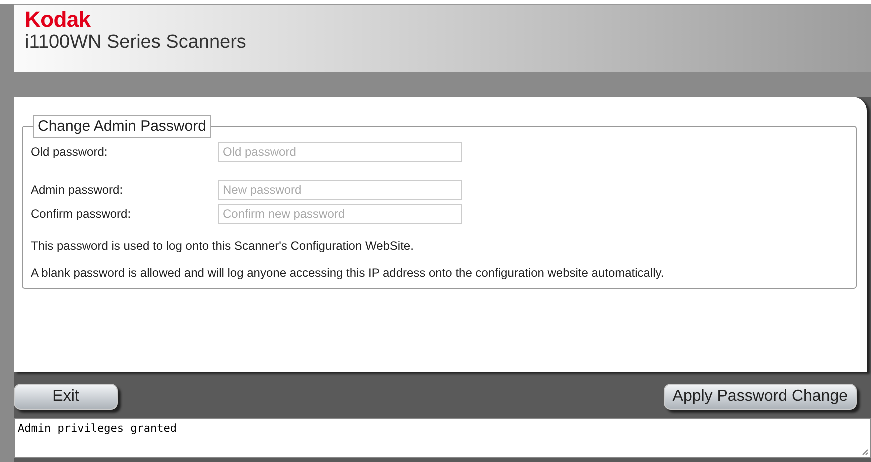  I want to click on product-title: i1100WN Series Scanners, so click(136, 43).